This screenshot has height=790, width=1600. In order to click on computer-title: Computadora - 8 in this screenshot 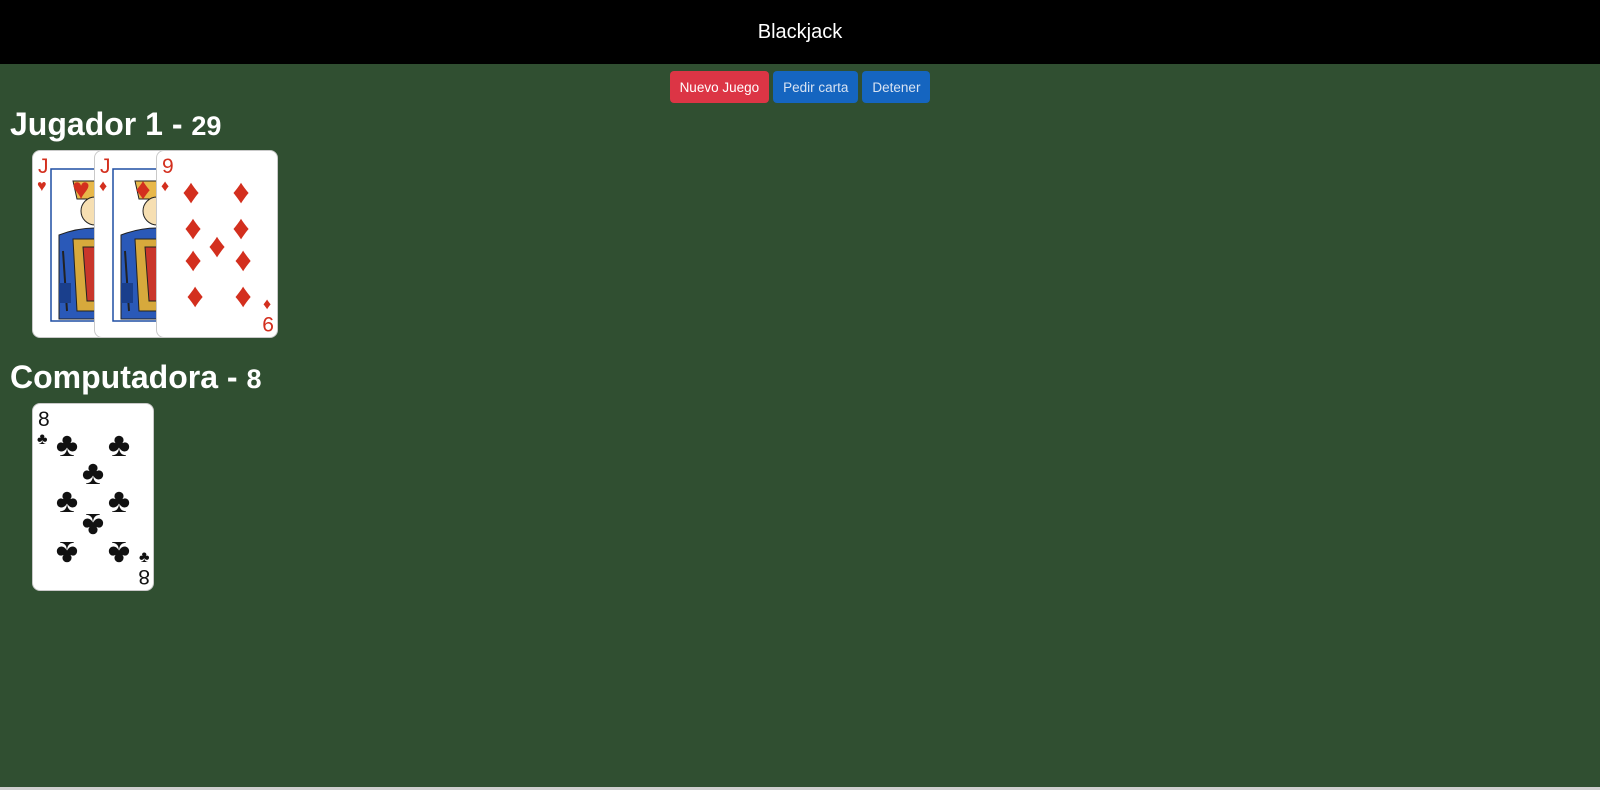, I will do `click(135, 377)`.